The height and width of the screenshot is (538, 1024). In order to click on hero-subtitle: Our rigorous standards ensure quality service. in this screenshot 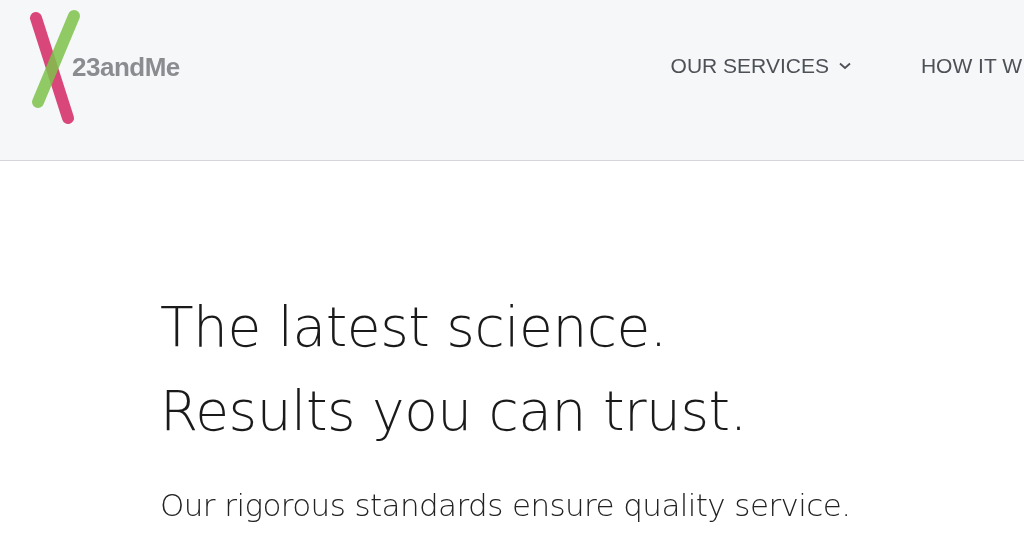, I will do `click(506, 505)`.